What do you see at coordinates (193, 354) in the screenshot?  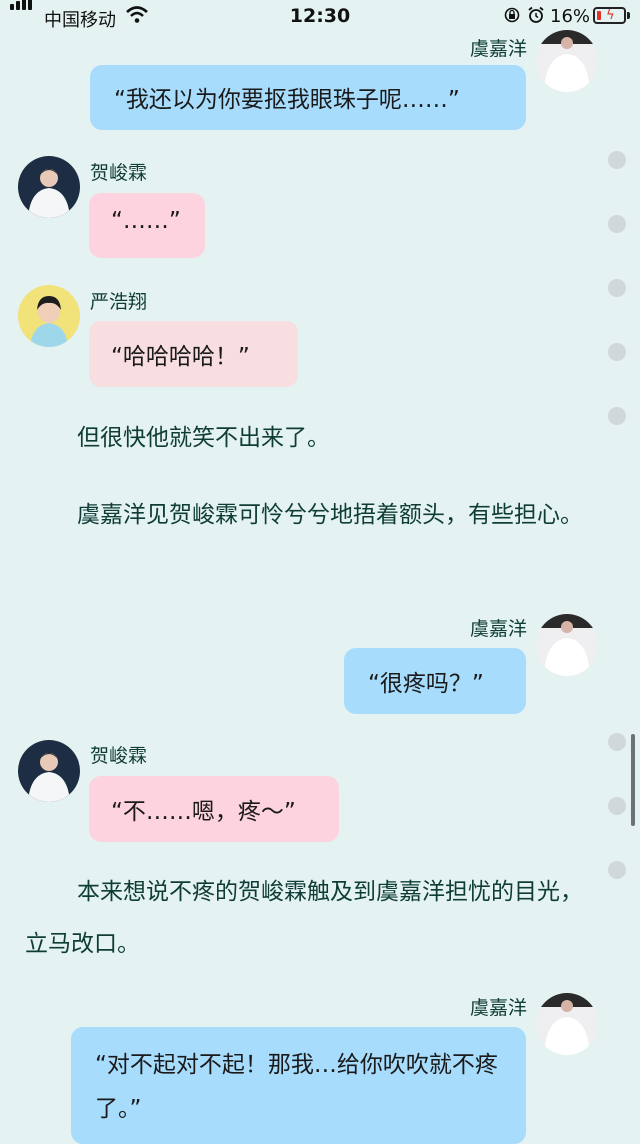 I see `message-bubble: “哈哈哈哈！”` at bounding box center [193, 354].